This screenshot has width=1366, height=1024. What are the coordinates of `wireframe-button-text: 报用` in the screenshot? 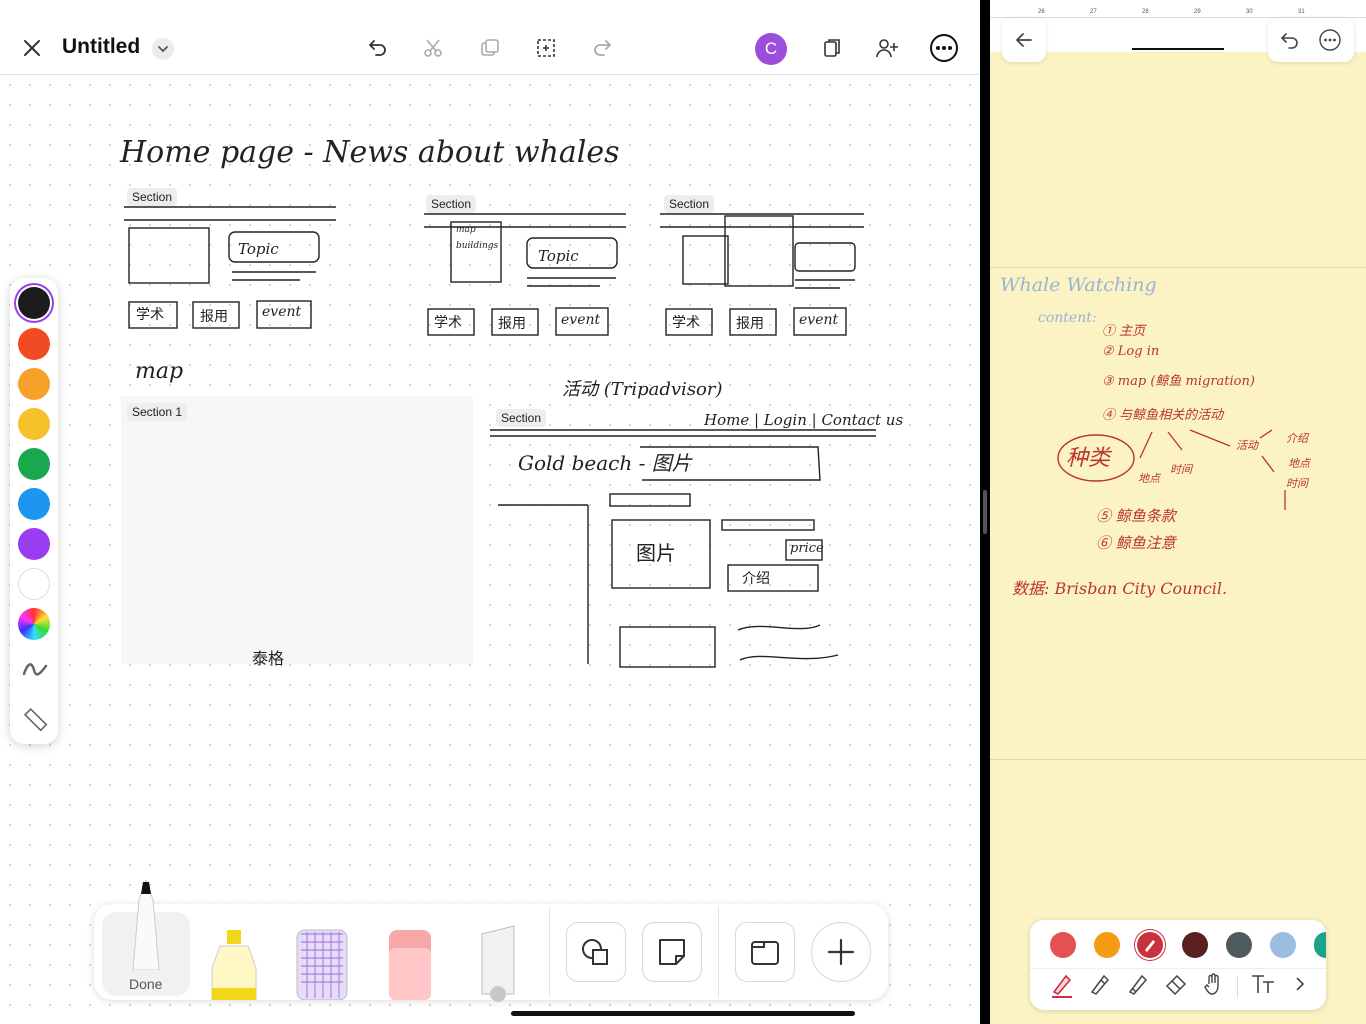 It's located at (214, 316).